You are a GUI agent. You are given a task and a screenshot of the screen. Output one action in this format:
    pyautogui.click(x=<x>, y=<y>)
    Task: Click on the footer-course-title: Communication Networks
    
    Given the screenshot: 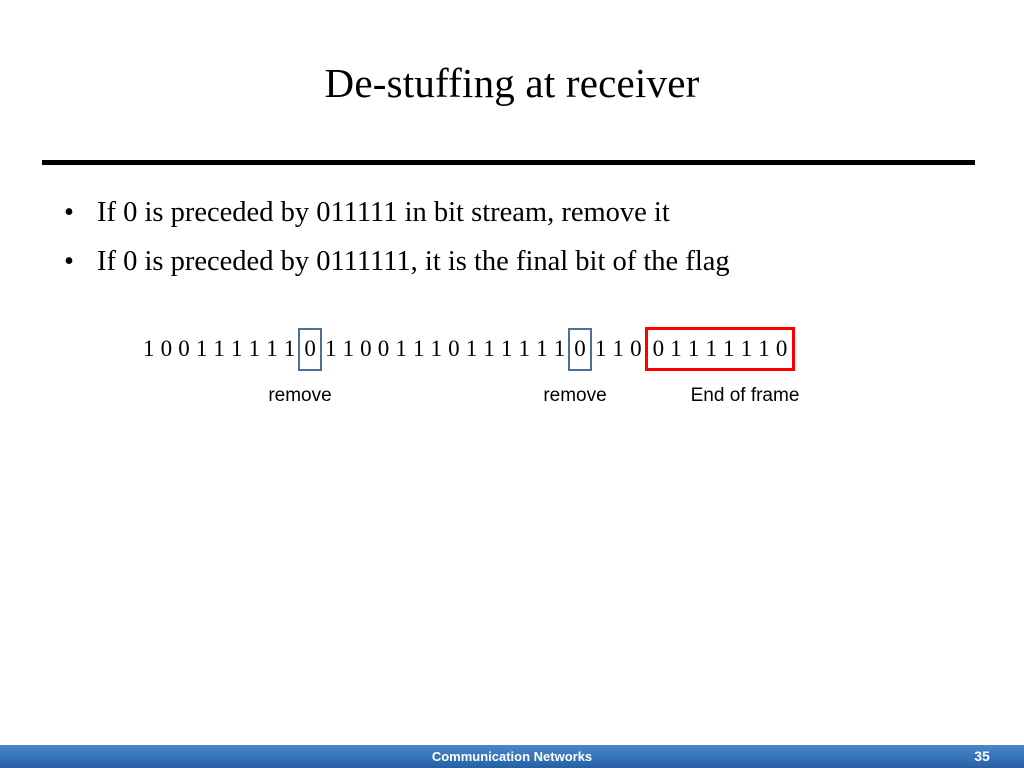 What is the action you would take?
    pyautogui.click(x=512, y=756)
    